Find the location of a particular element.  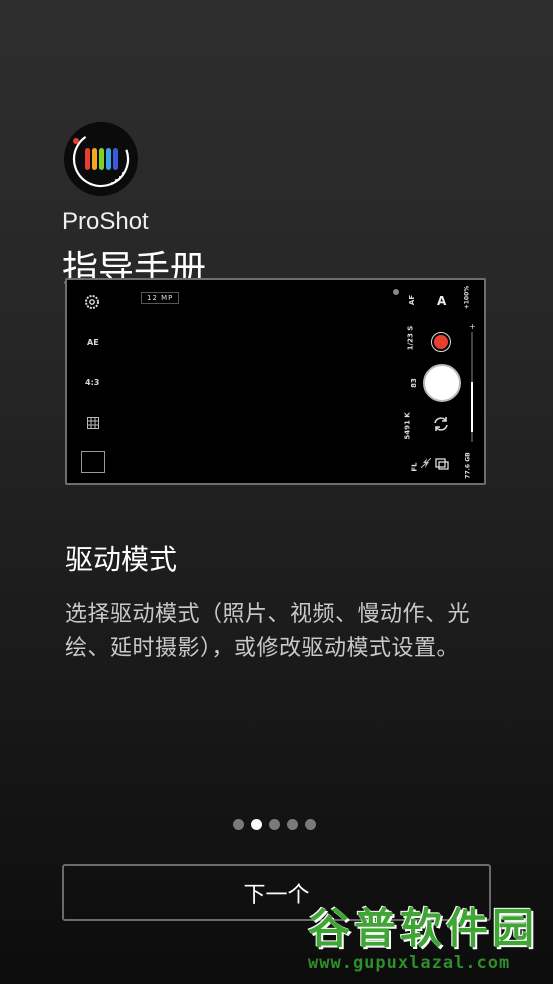

focal-label: FL is located at coordinates (414, 467).